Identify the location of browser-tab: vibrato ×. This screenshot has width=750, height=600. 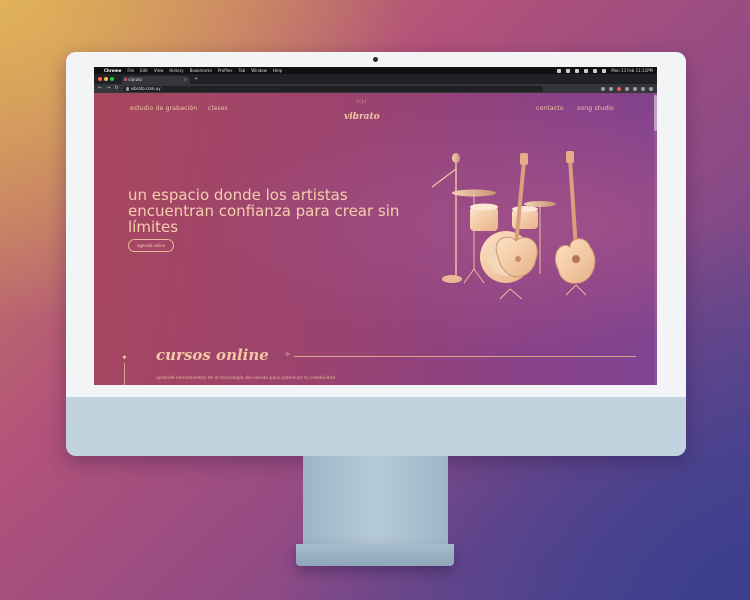
(156, 80).